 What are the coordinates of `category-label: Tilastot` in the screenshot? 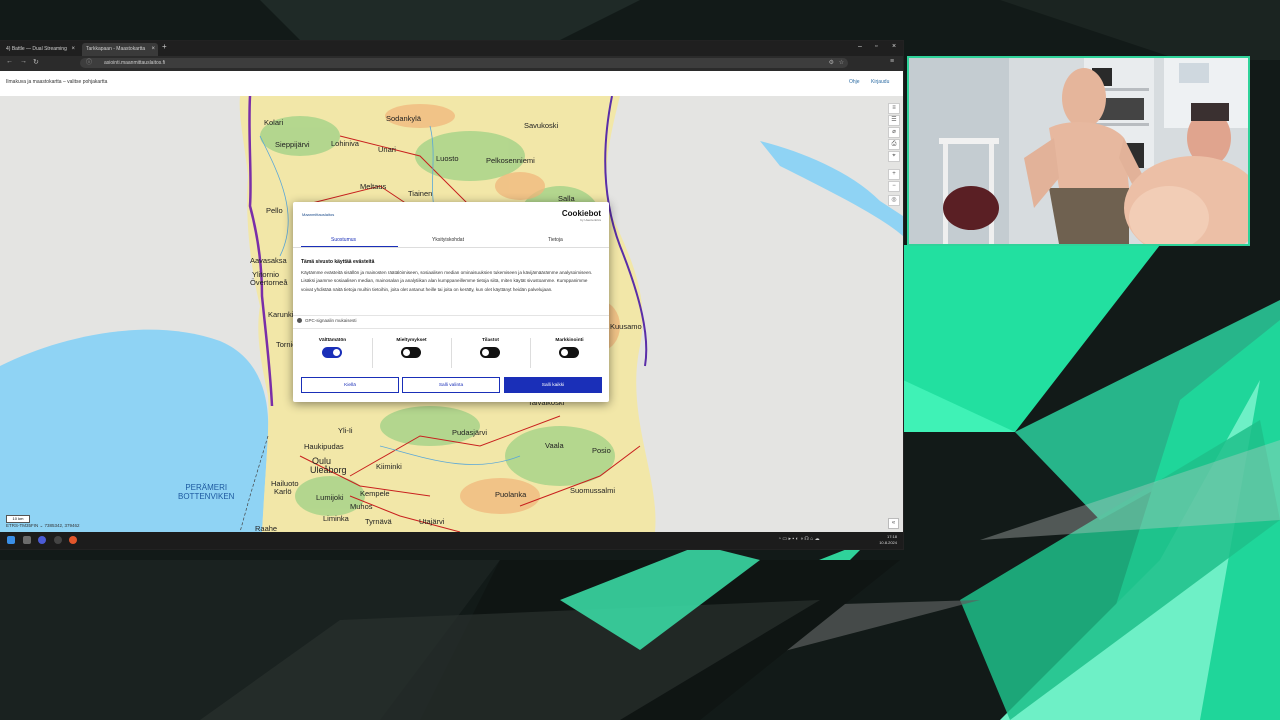 It's located at (490, 340).